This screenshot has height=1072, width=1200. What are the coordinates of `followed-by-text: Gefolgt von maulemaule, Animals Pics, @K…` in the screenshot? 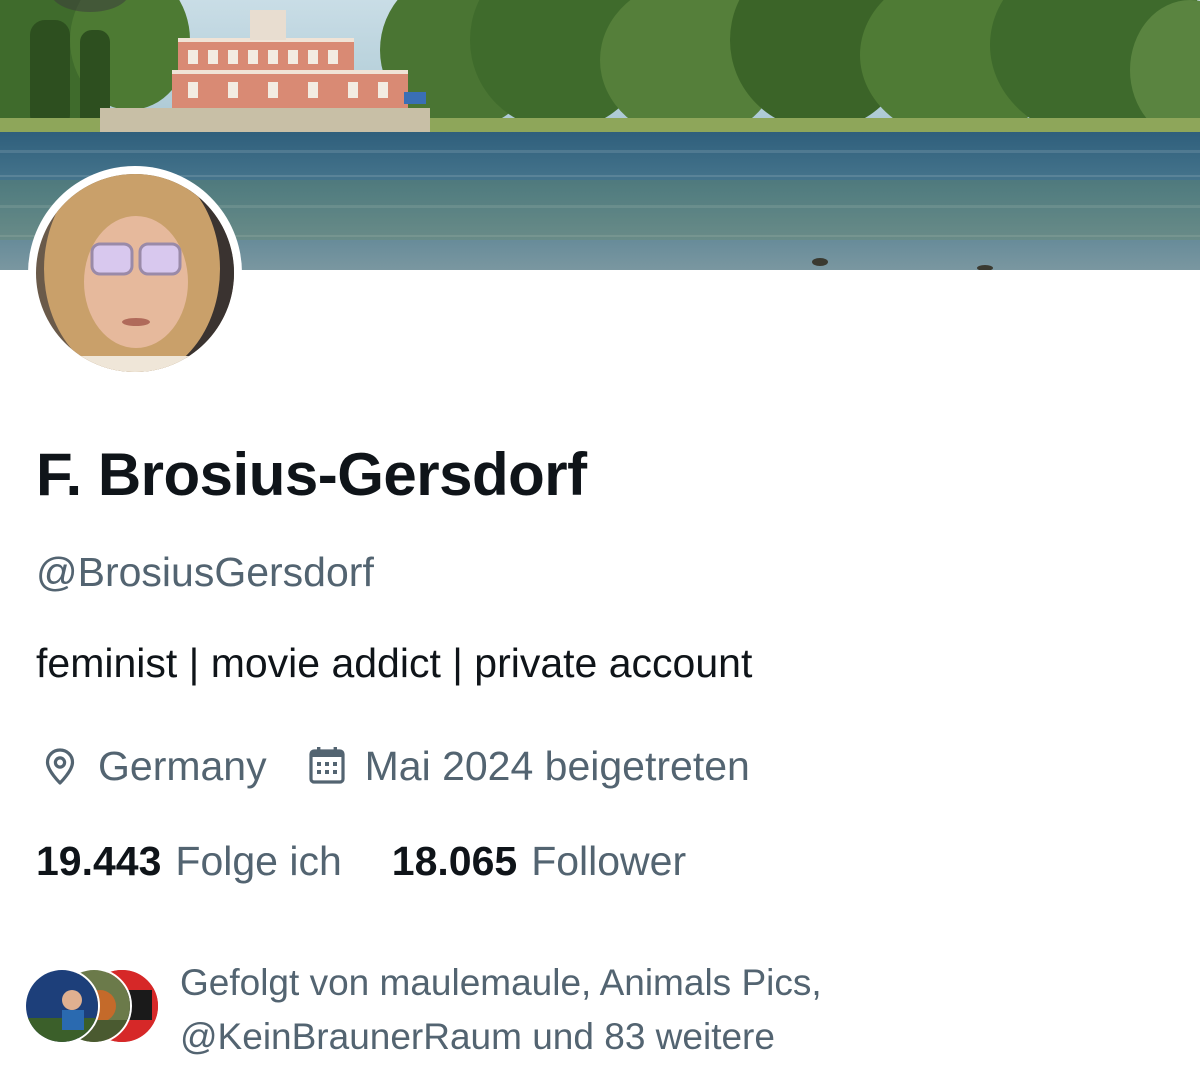 It's located at (680, 1010).